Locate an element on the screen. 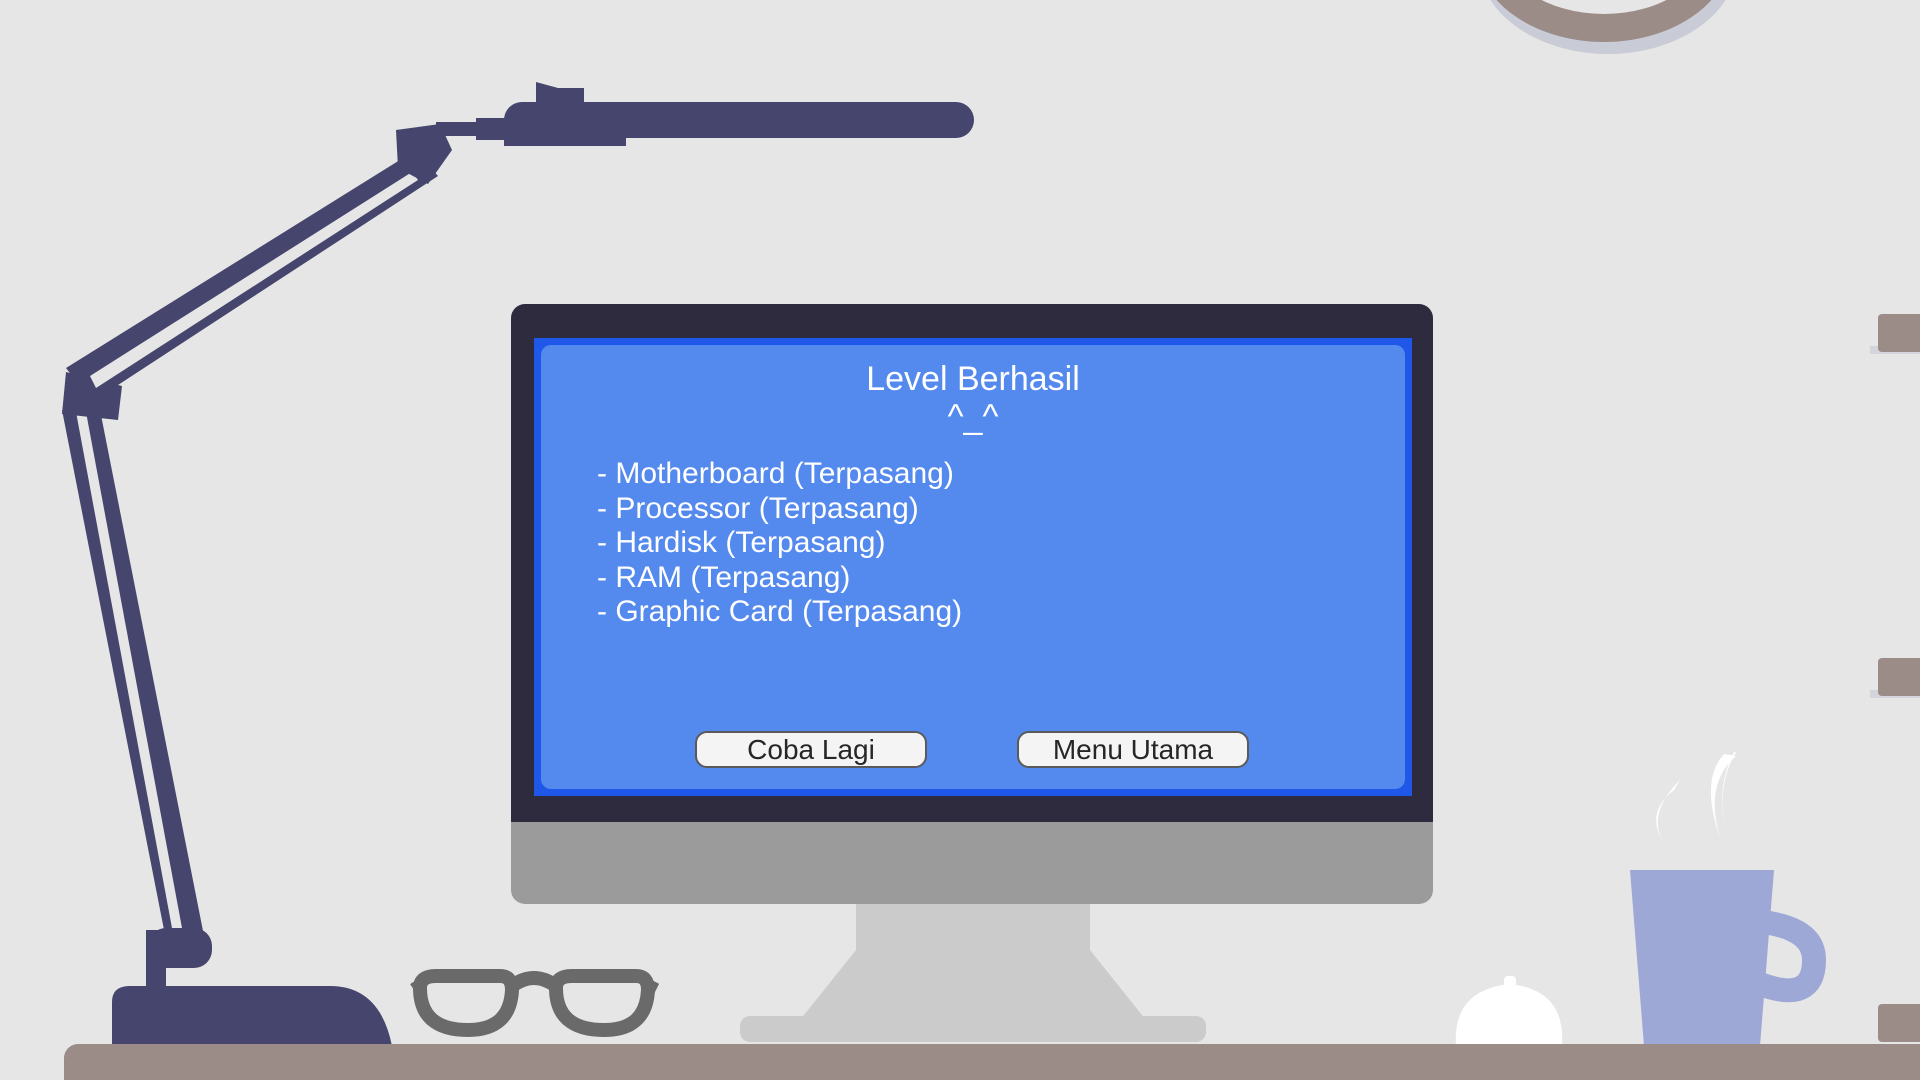 Image resolution: width=1920 pixels, height=1080 pixels. emoticon: ^_^ is located at coordinates (973, 417).